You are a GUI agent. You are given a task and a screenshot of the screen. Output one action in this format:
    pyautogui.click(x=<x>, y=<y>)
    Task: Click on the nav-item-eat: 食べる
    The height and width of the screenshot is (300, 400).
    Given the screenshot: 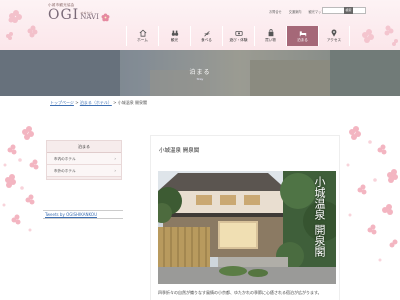 What is the action you would take?
    pyautogui.click(x=206, y=36)
    